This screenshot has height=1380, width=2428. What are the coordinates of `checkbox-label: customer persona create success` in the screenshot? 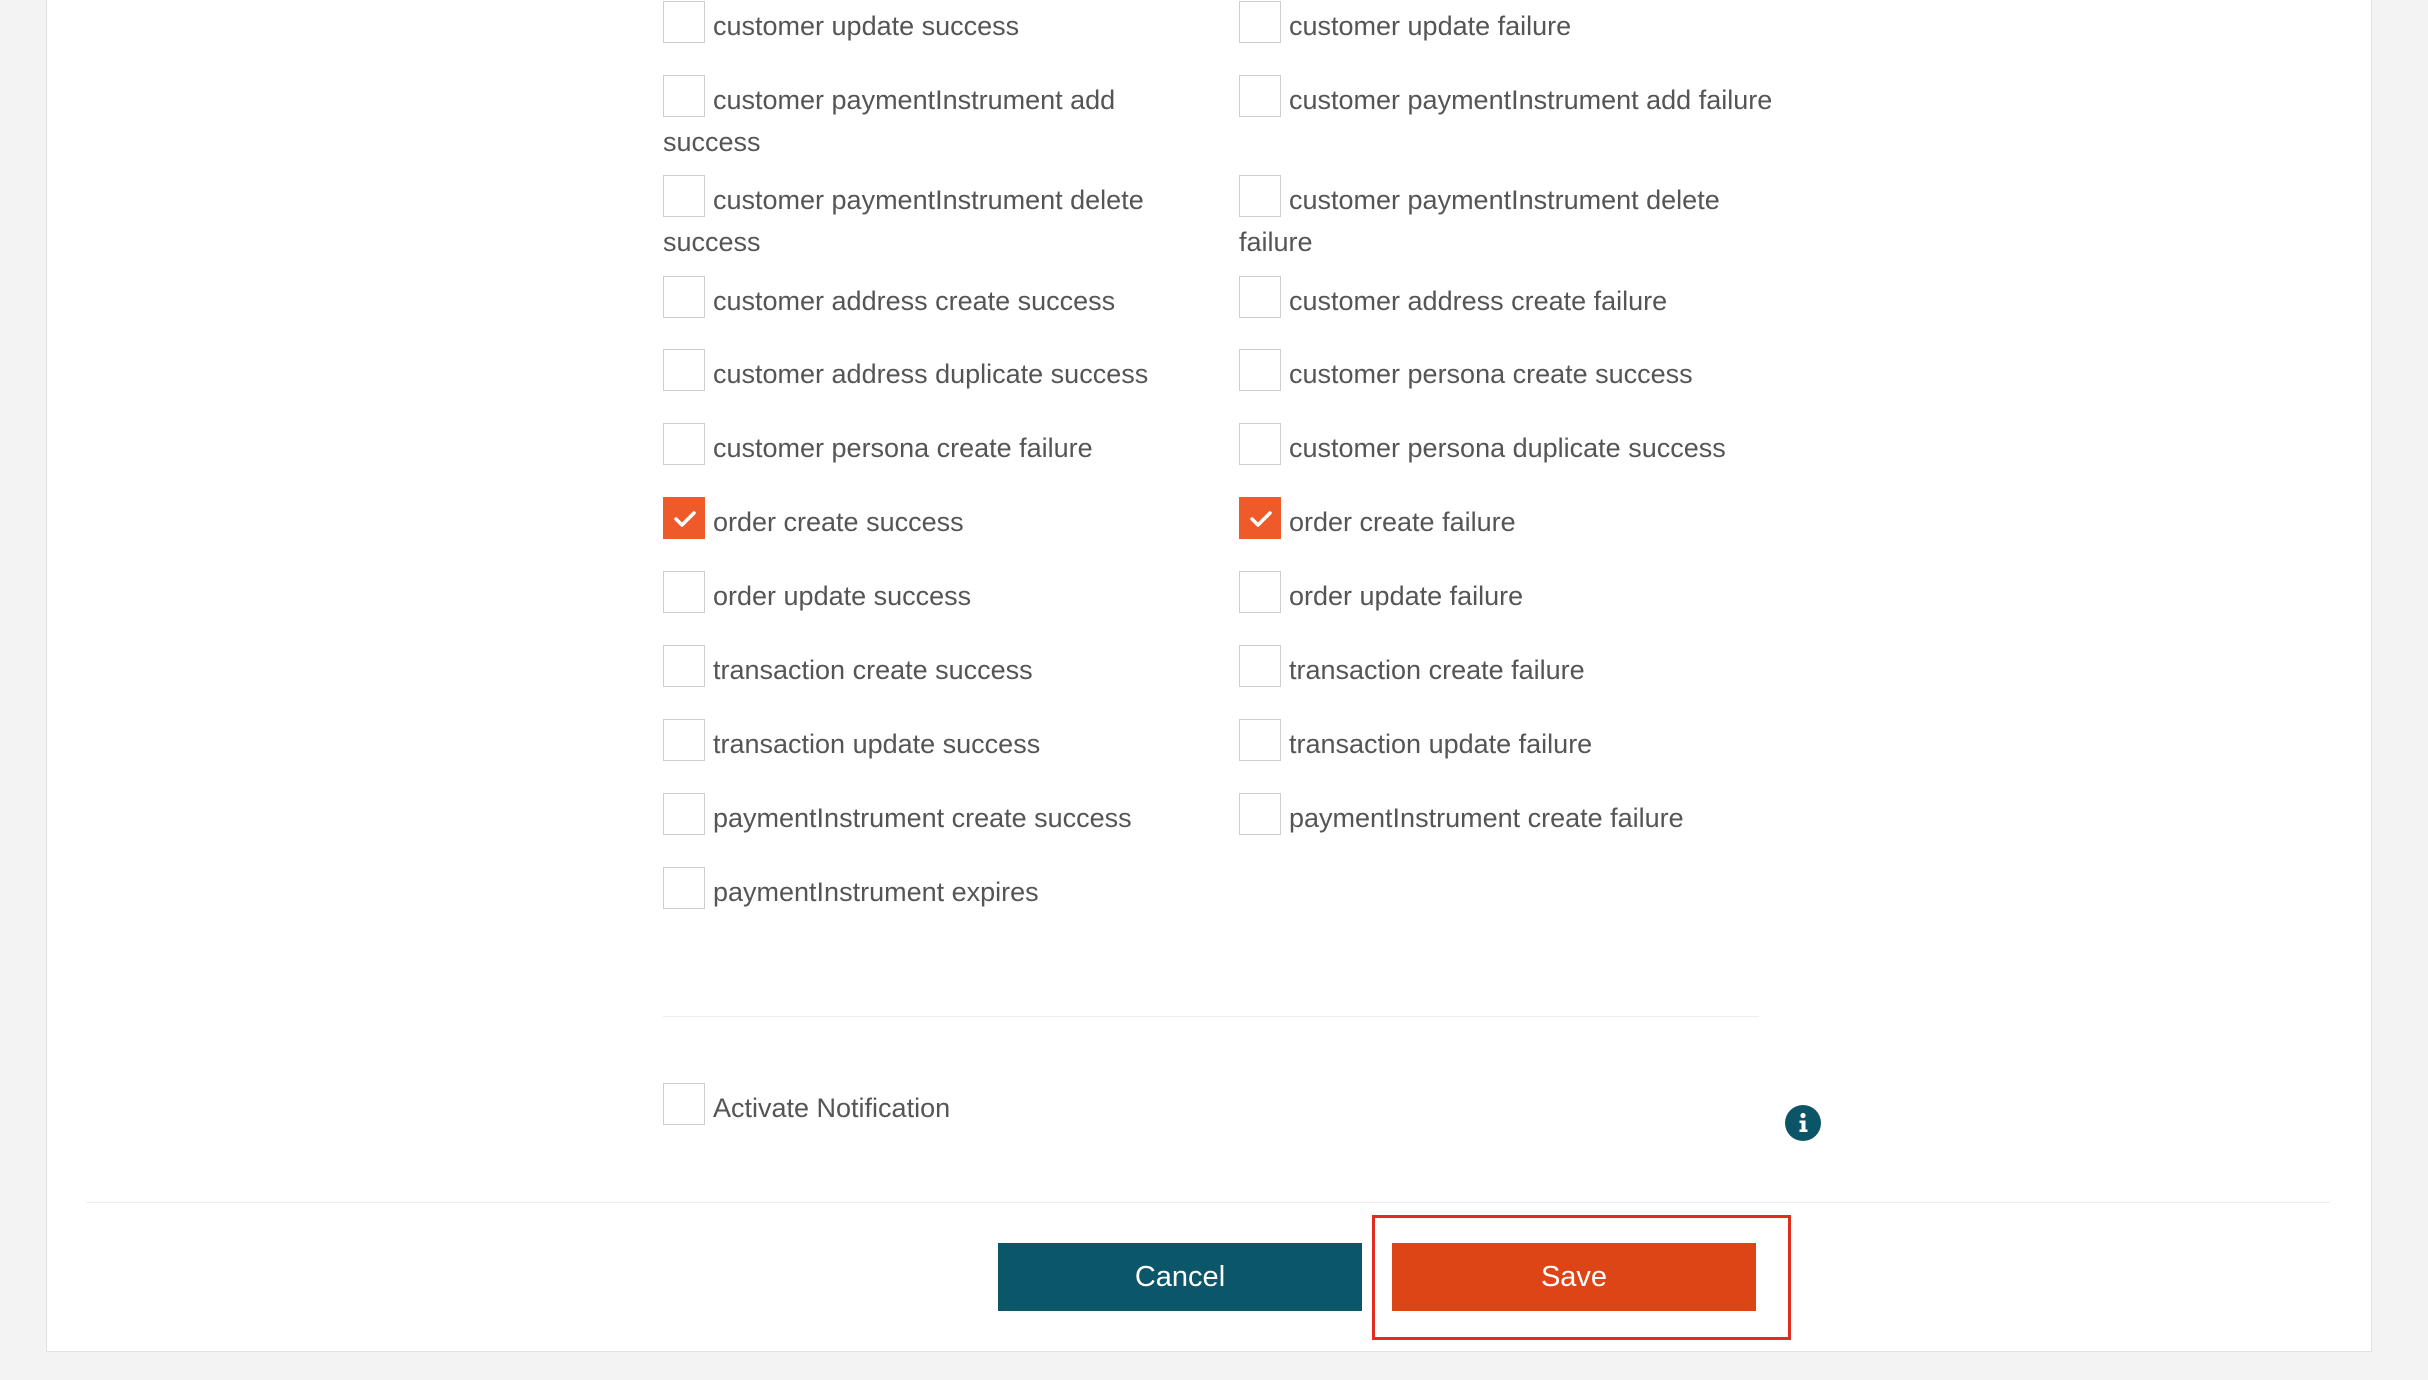 It's located at (1491, 374).